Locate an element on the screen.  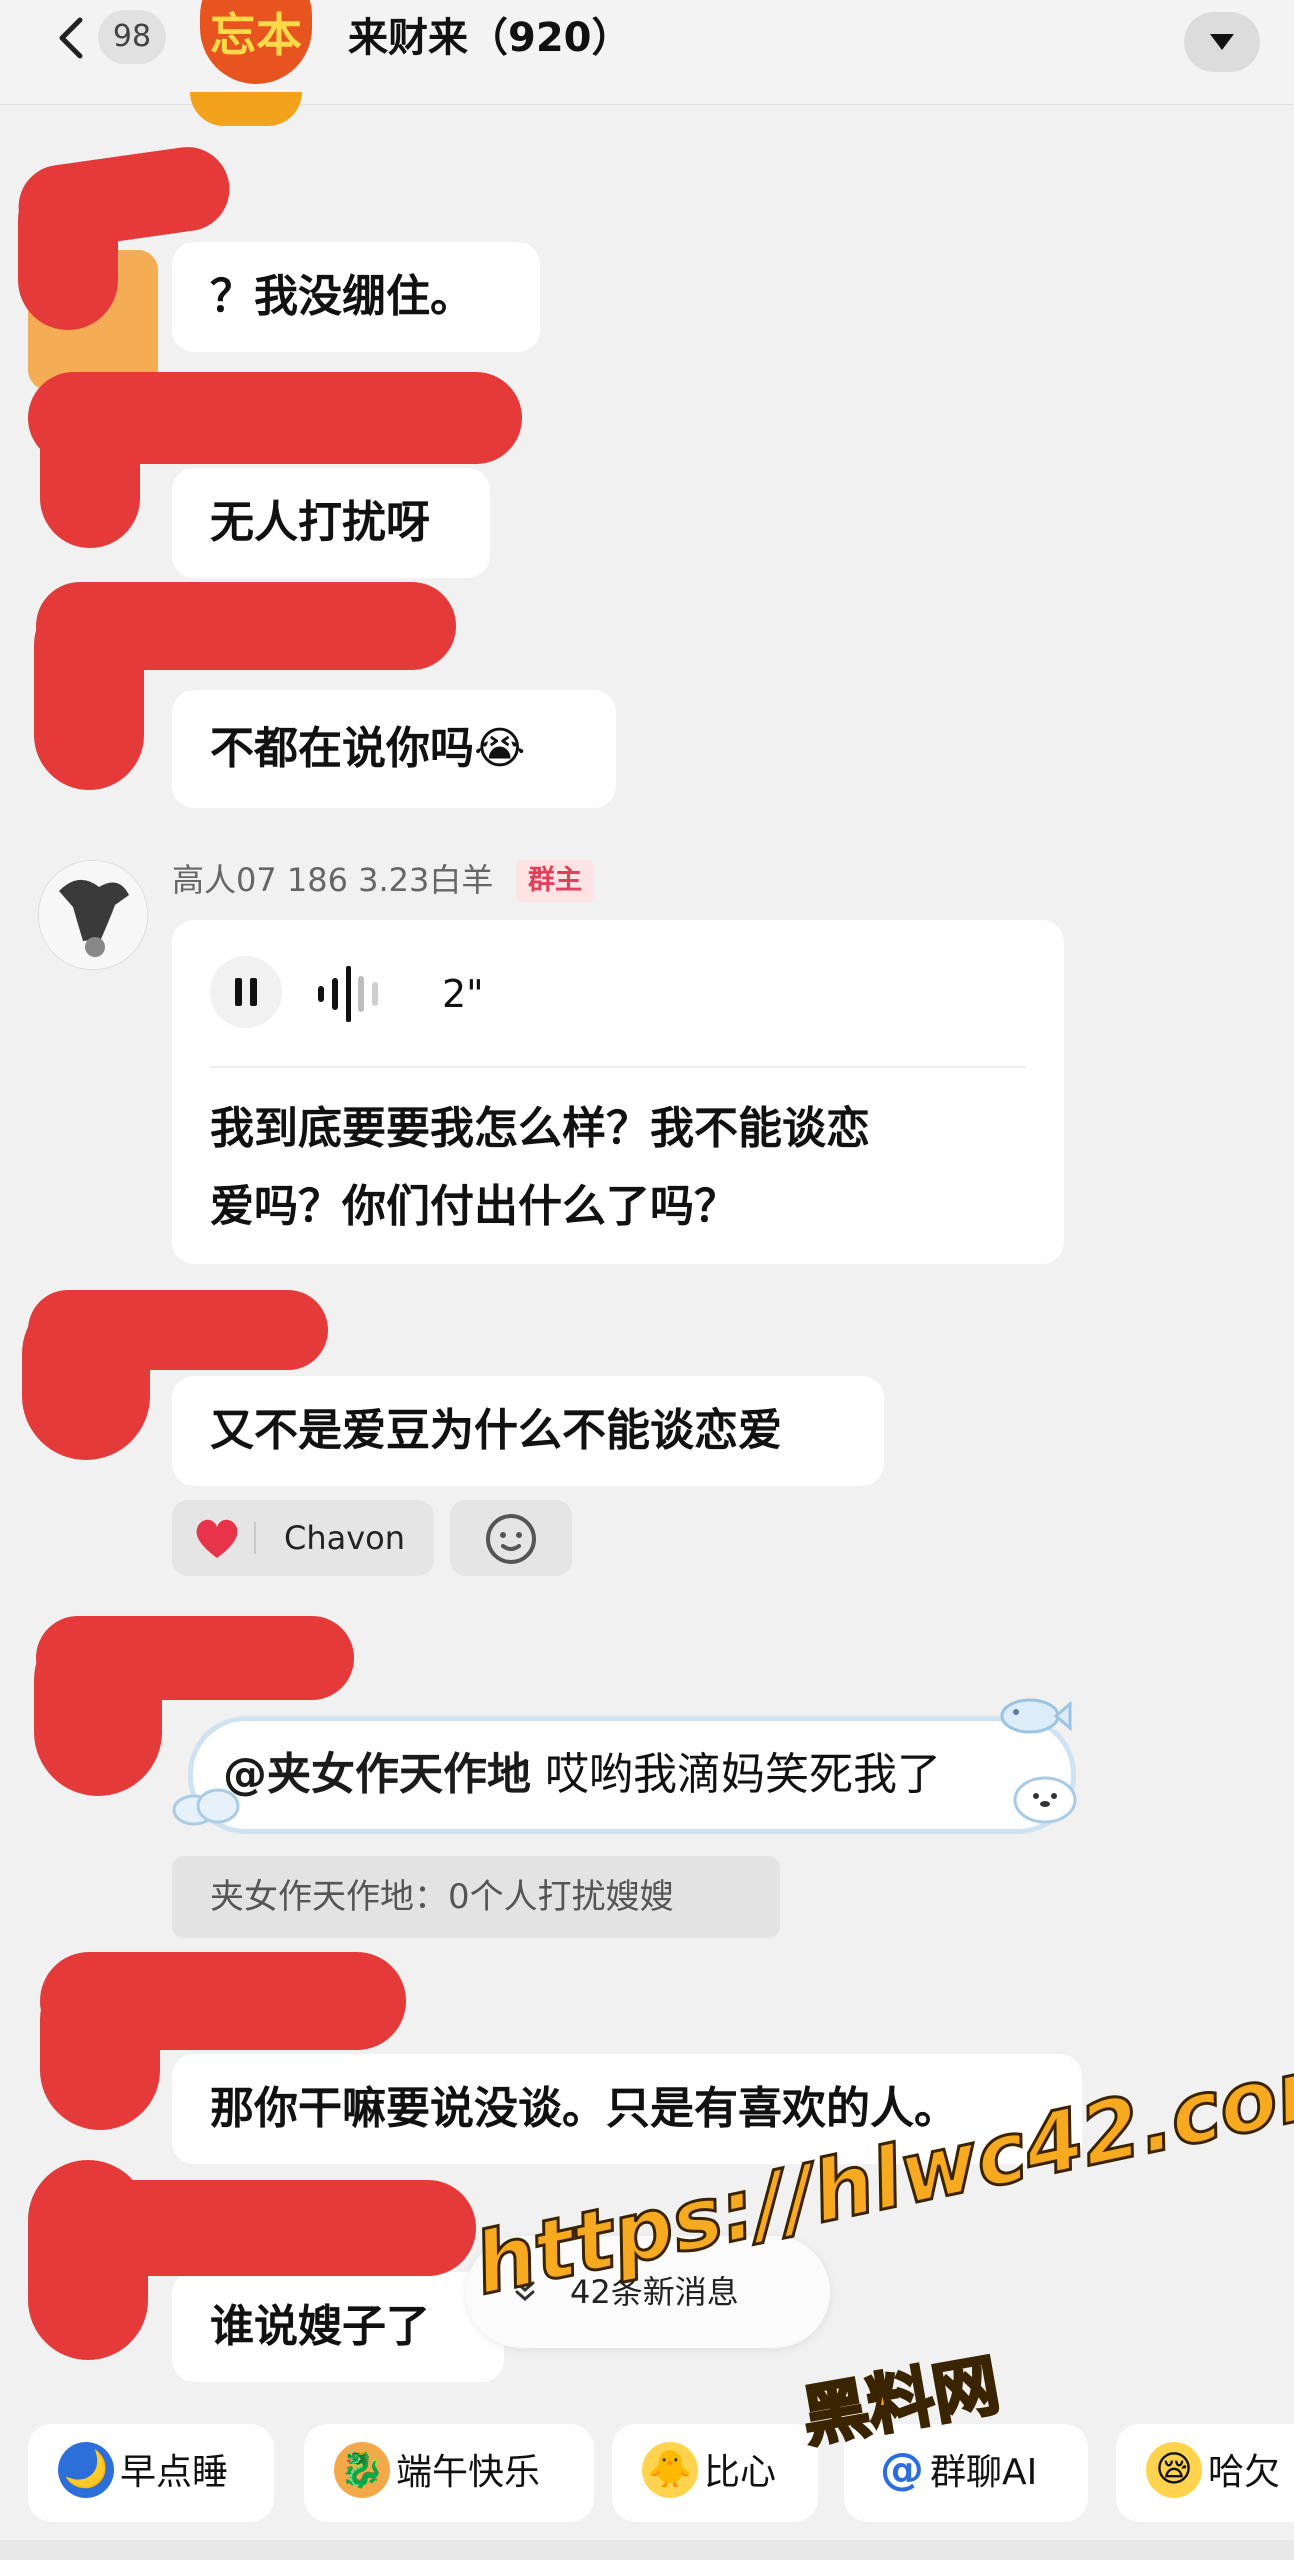
message-bubble: 不都在说你吗😭 is located at coordinates (394, 749).